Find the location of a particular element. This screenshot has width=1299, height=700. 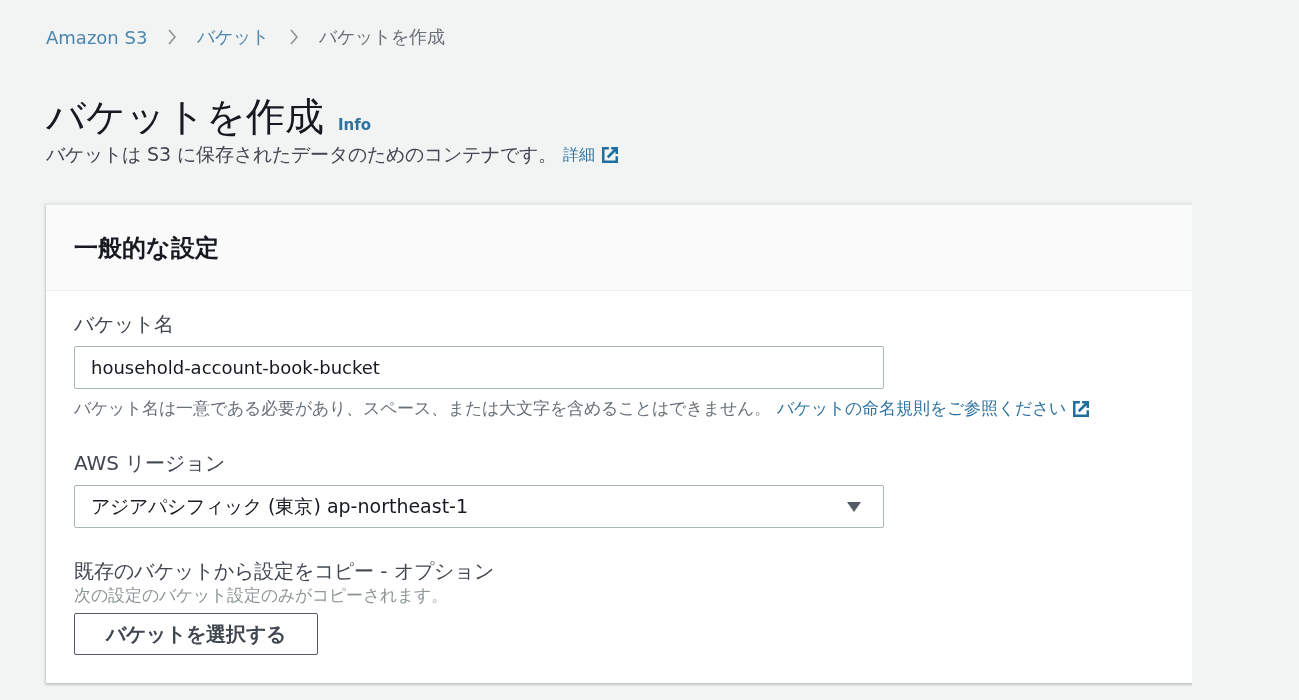

field-hint: 次の設定のバケット設定のみがコピーされます。 is located at coordinates (261, 596).